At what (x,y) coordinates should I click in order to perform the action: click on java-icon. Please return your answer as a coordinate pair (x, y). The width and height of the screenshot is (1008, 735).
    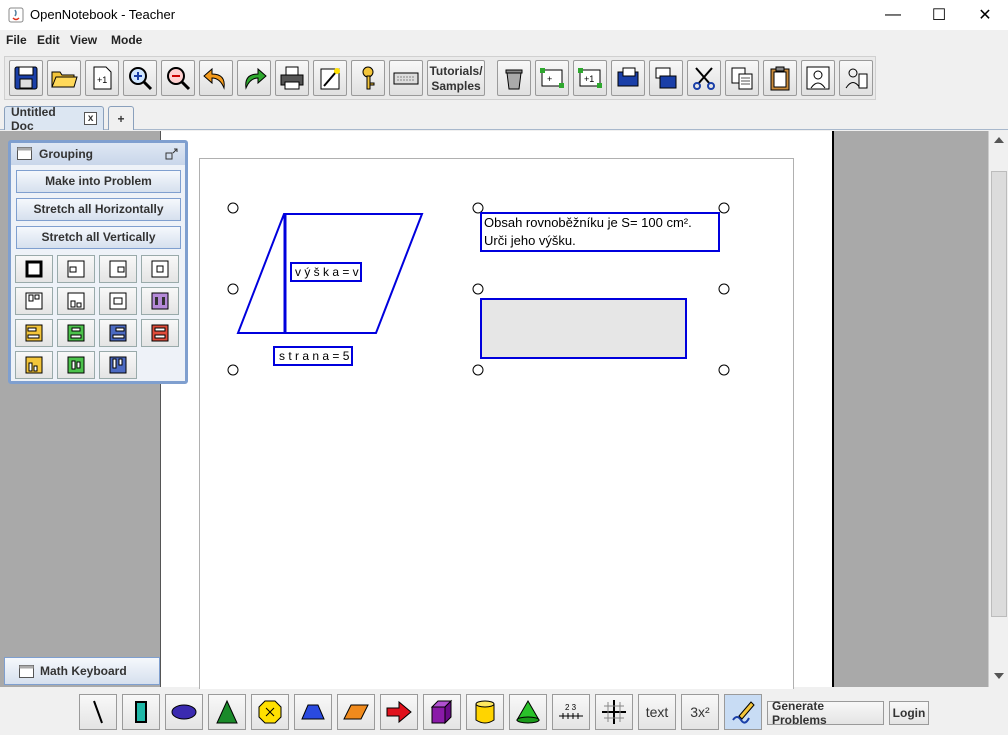
    Looking at the image, I should click on (16, 15).